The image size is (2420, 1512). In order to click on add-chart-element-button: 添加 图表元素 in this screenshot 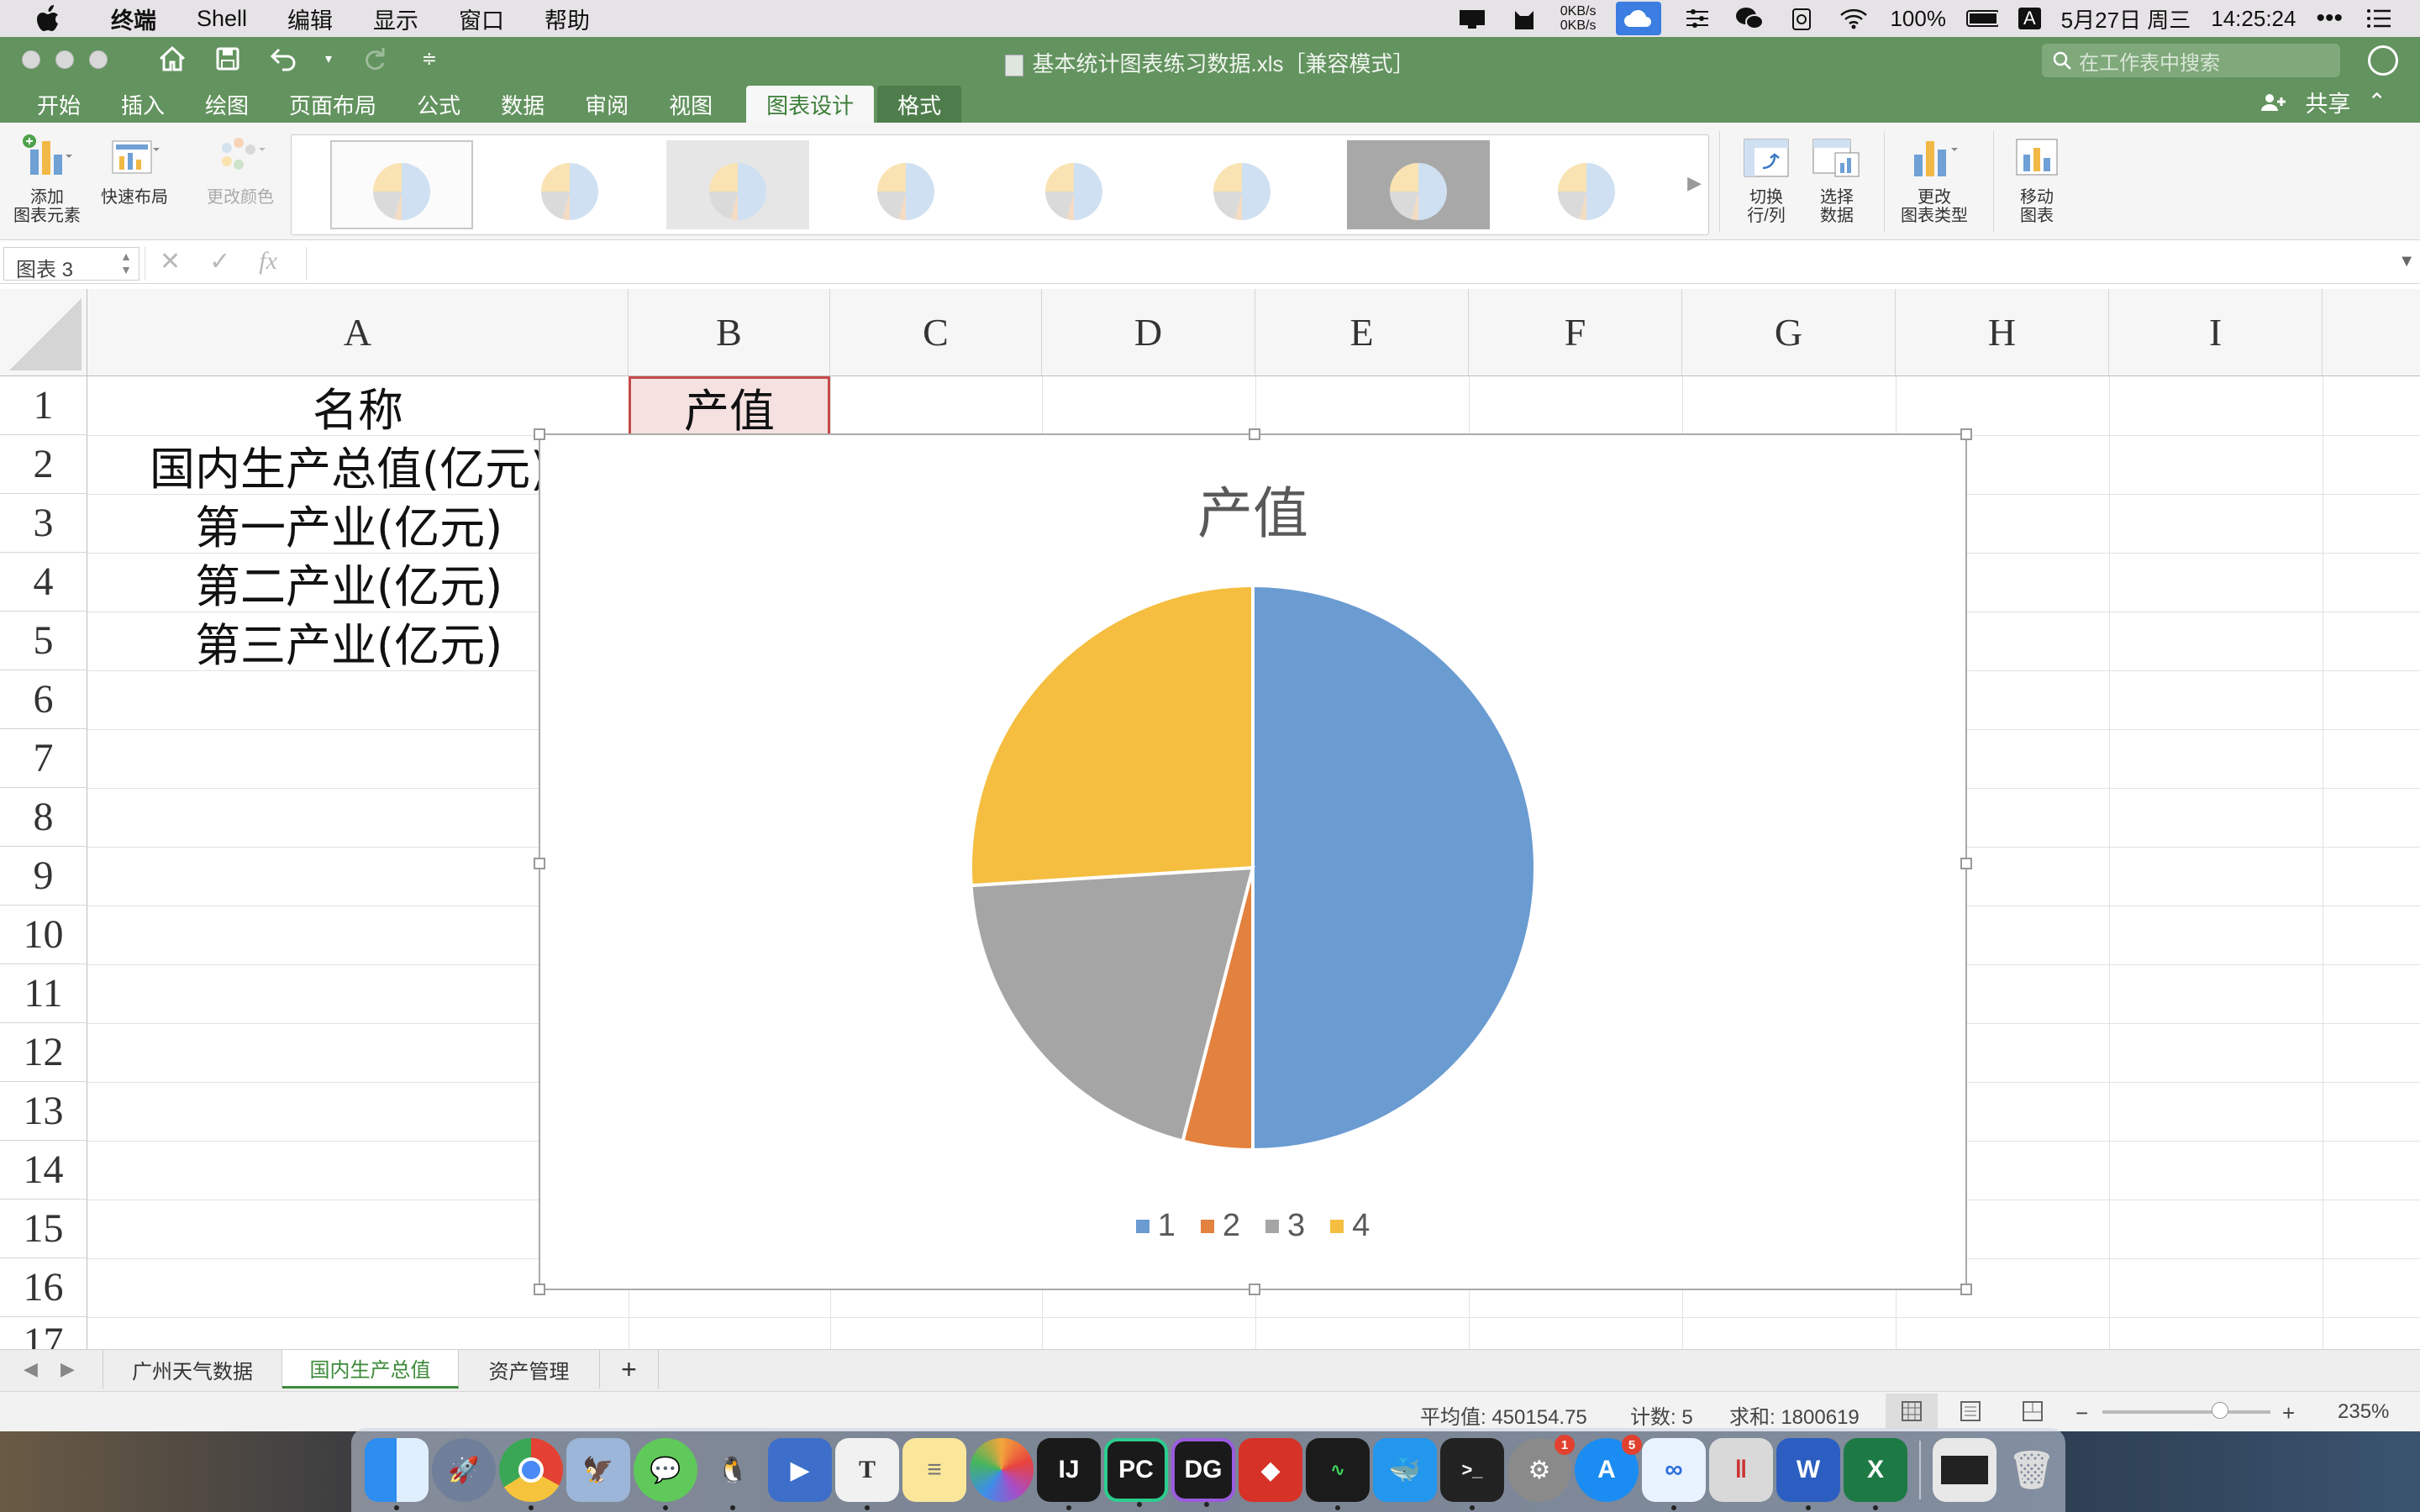, I will do `click(47, 179)`.